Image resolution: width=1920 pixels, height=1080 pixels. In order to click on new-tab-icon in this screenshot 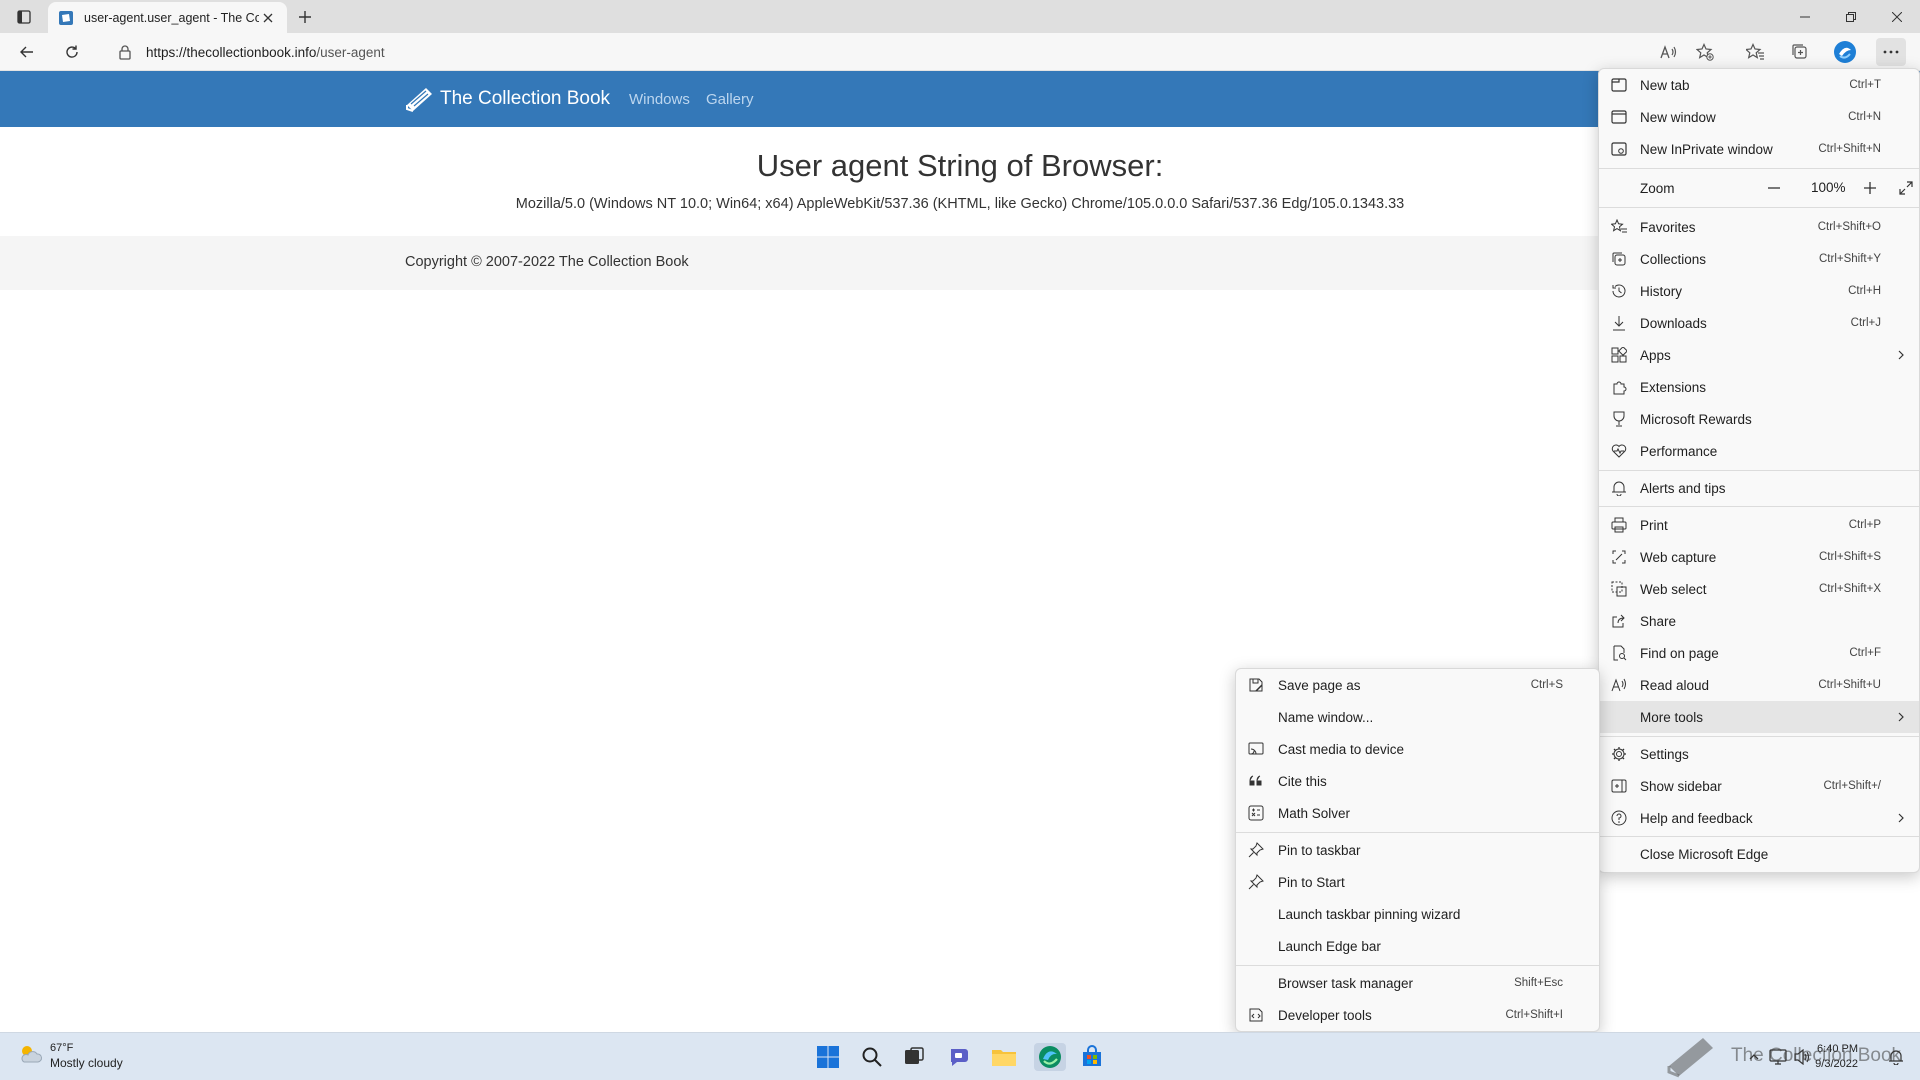, I will do `click(1619, 85)`.